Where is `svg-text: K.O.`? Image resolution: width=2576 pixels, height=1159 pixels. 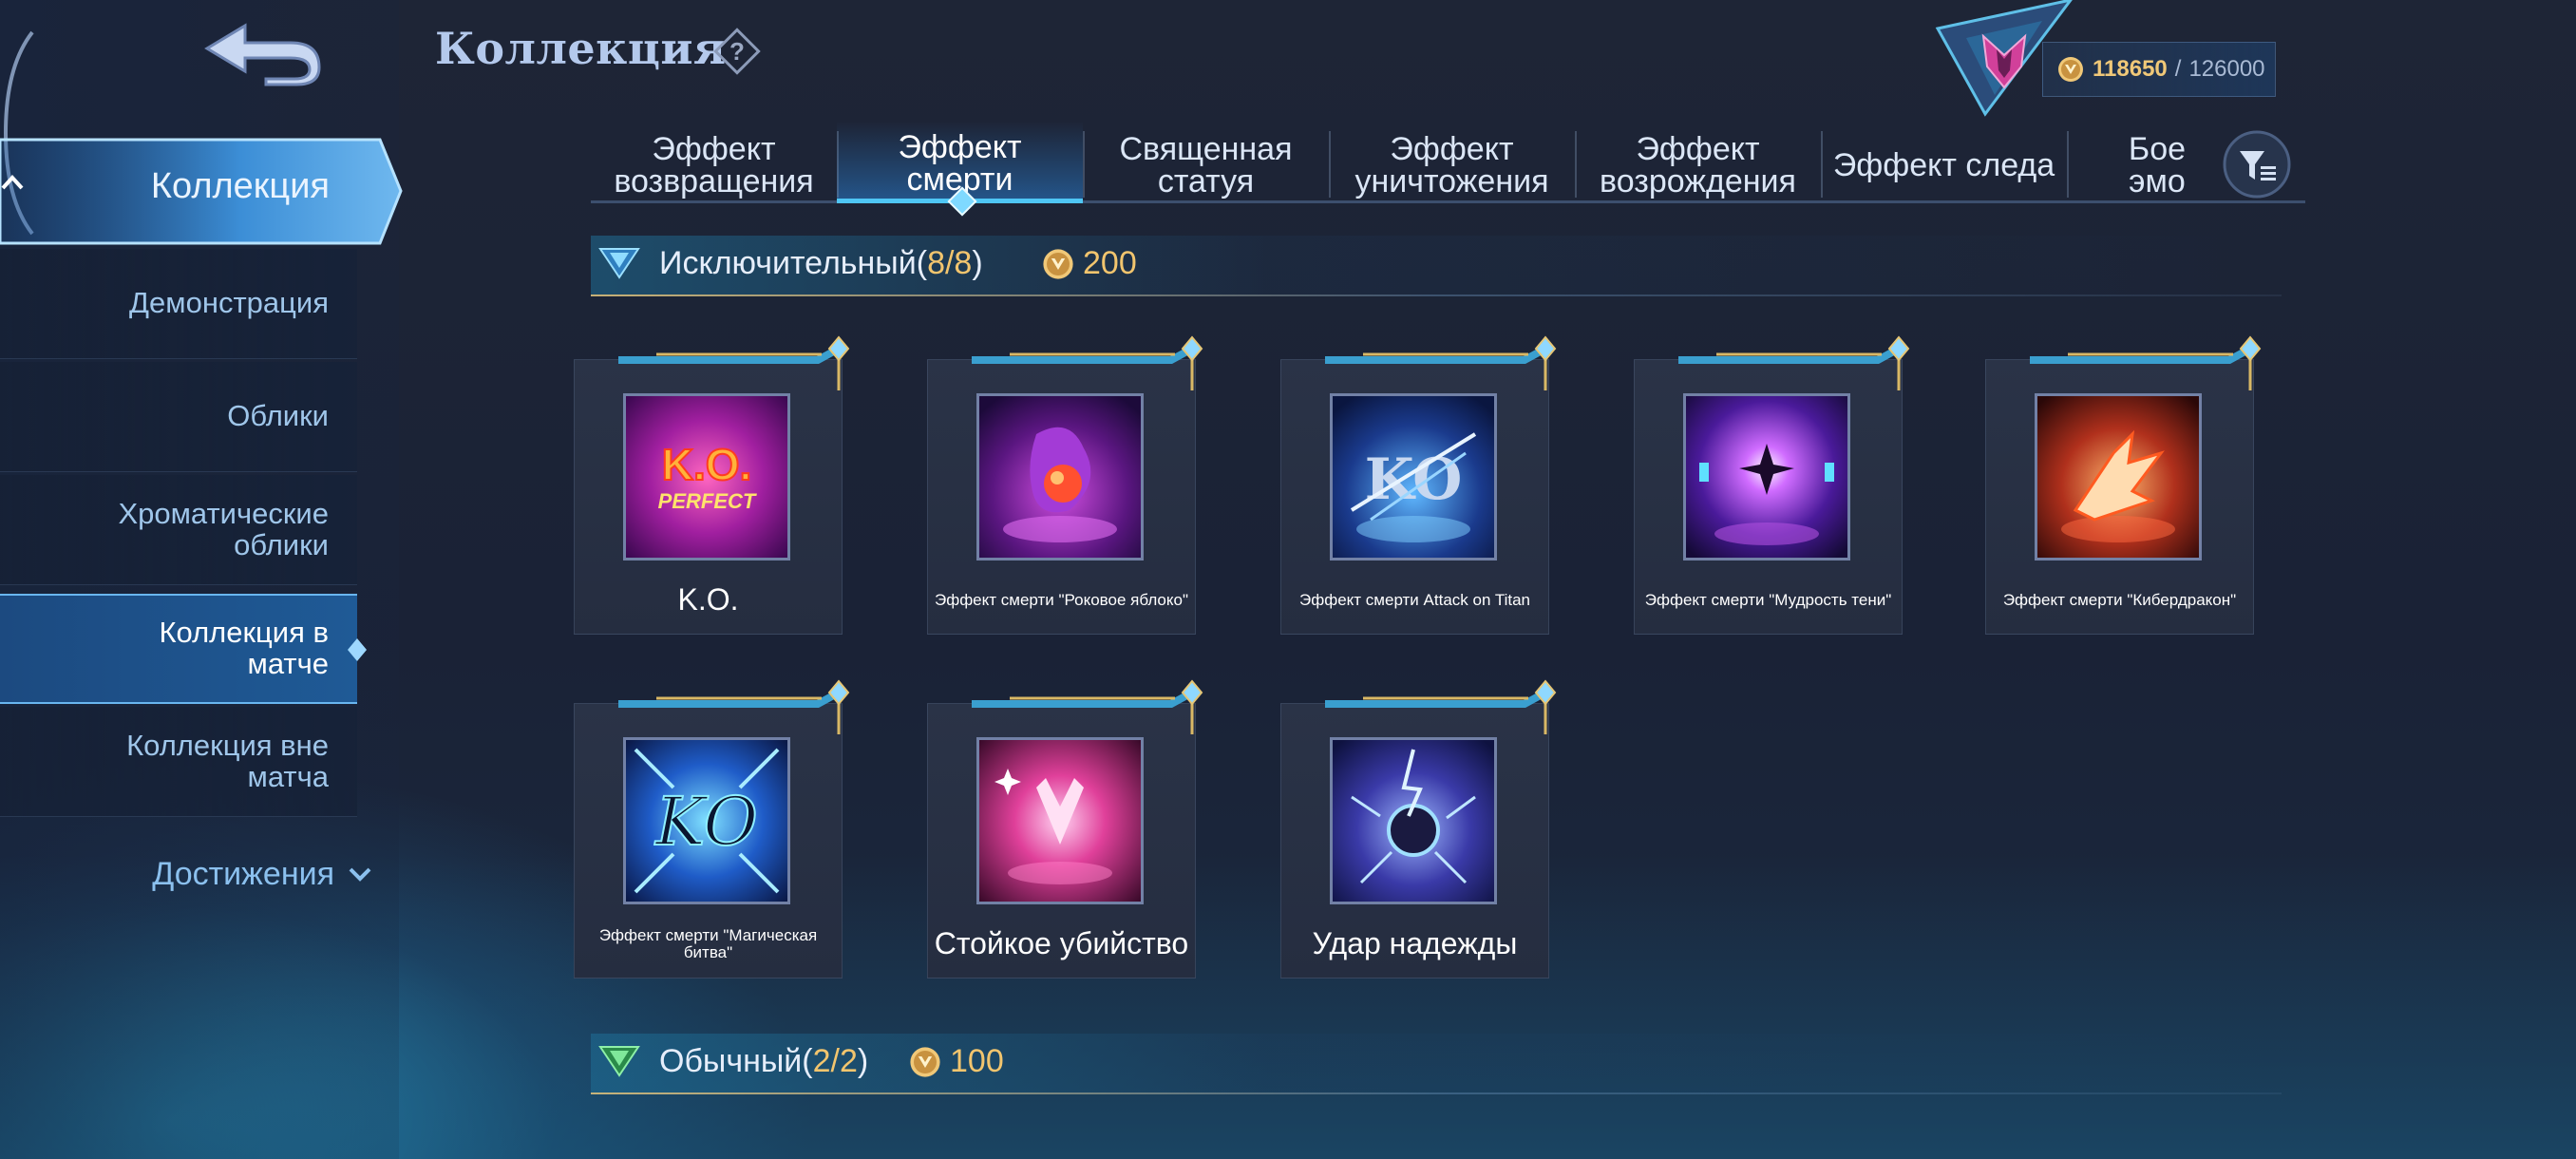
svg-text: K.O. is located at coordinates (707, 464).